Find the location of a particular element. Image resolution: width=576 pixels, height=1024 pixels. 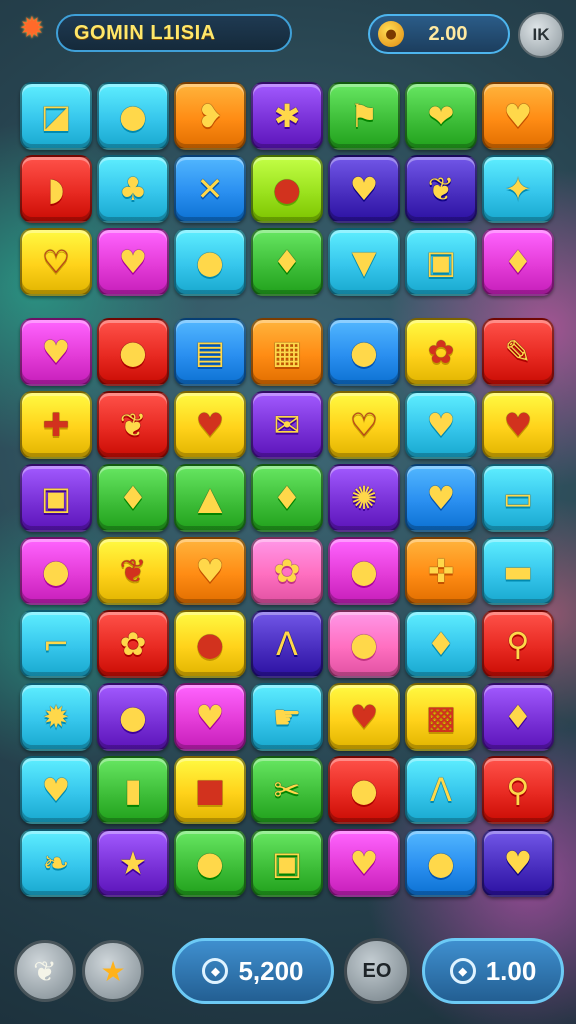

tile-green: ● is located at coordinates (210, 863).